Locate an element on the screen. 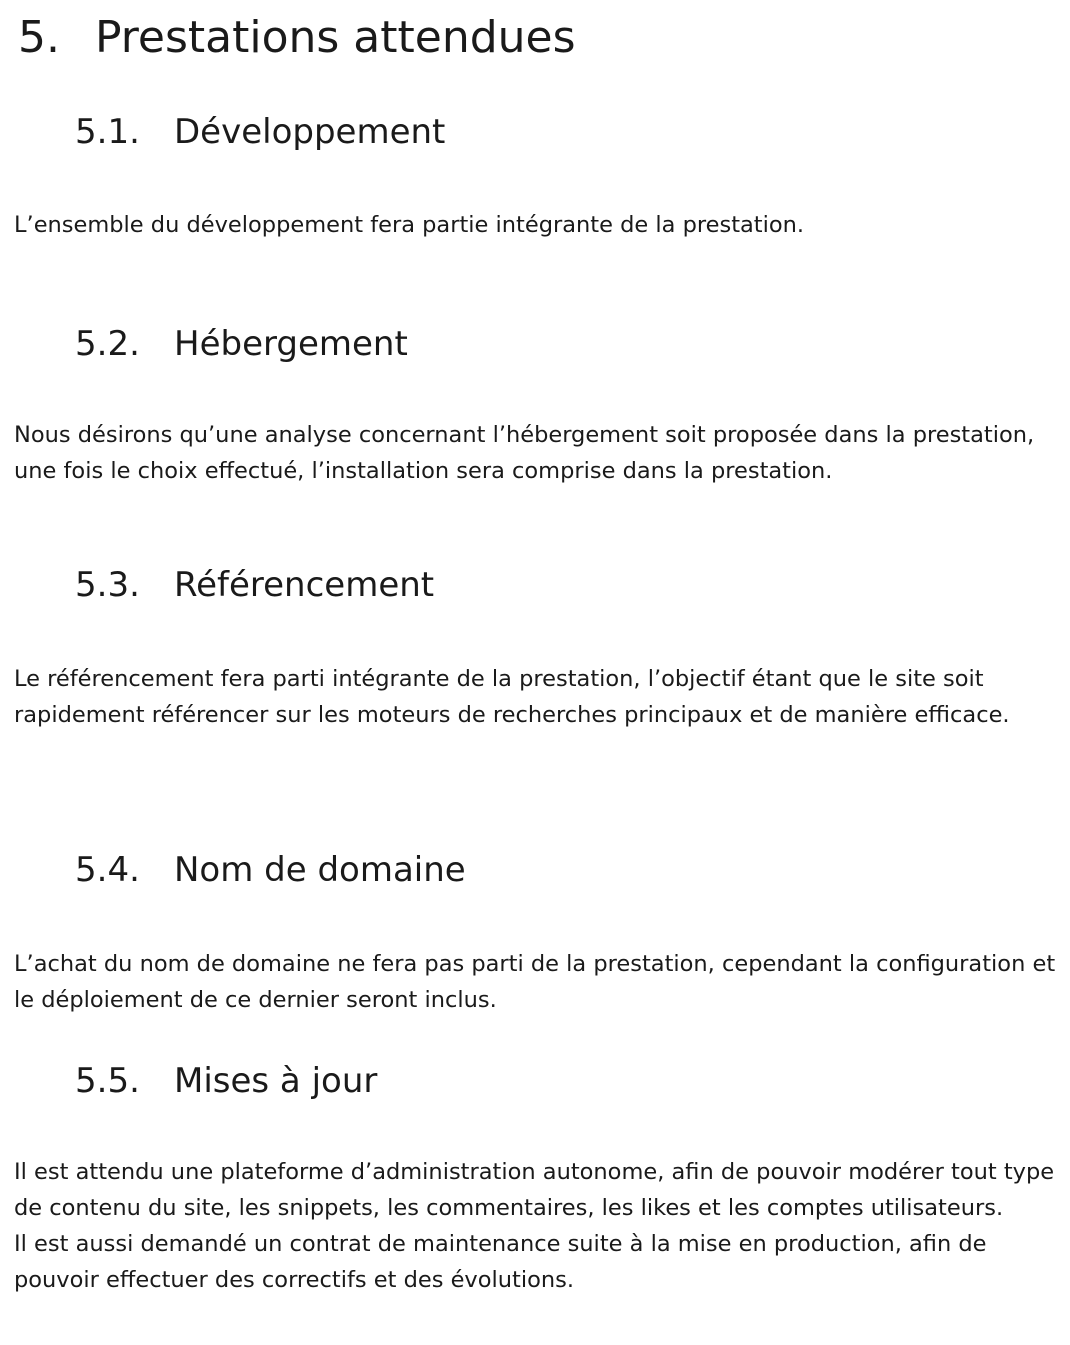 Image resolution: width=1070 pixels, height=1345 pixels. section-heading-mises-a-jour: 5.5. Mises à jour is located at coordinates (226, 1081).